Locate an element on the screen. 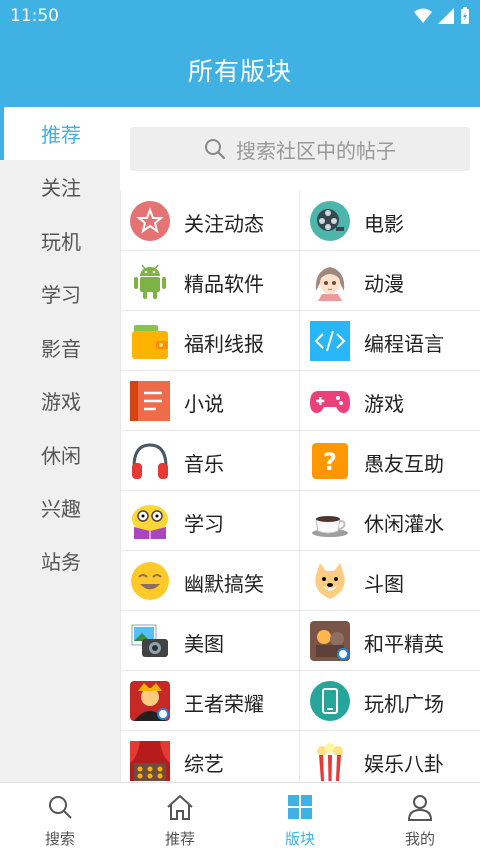 This screenshot has height=855, width=480. page-title: 所有版块 is located at coordinates (239, 71).